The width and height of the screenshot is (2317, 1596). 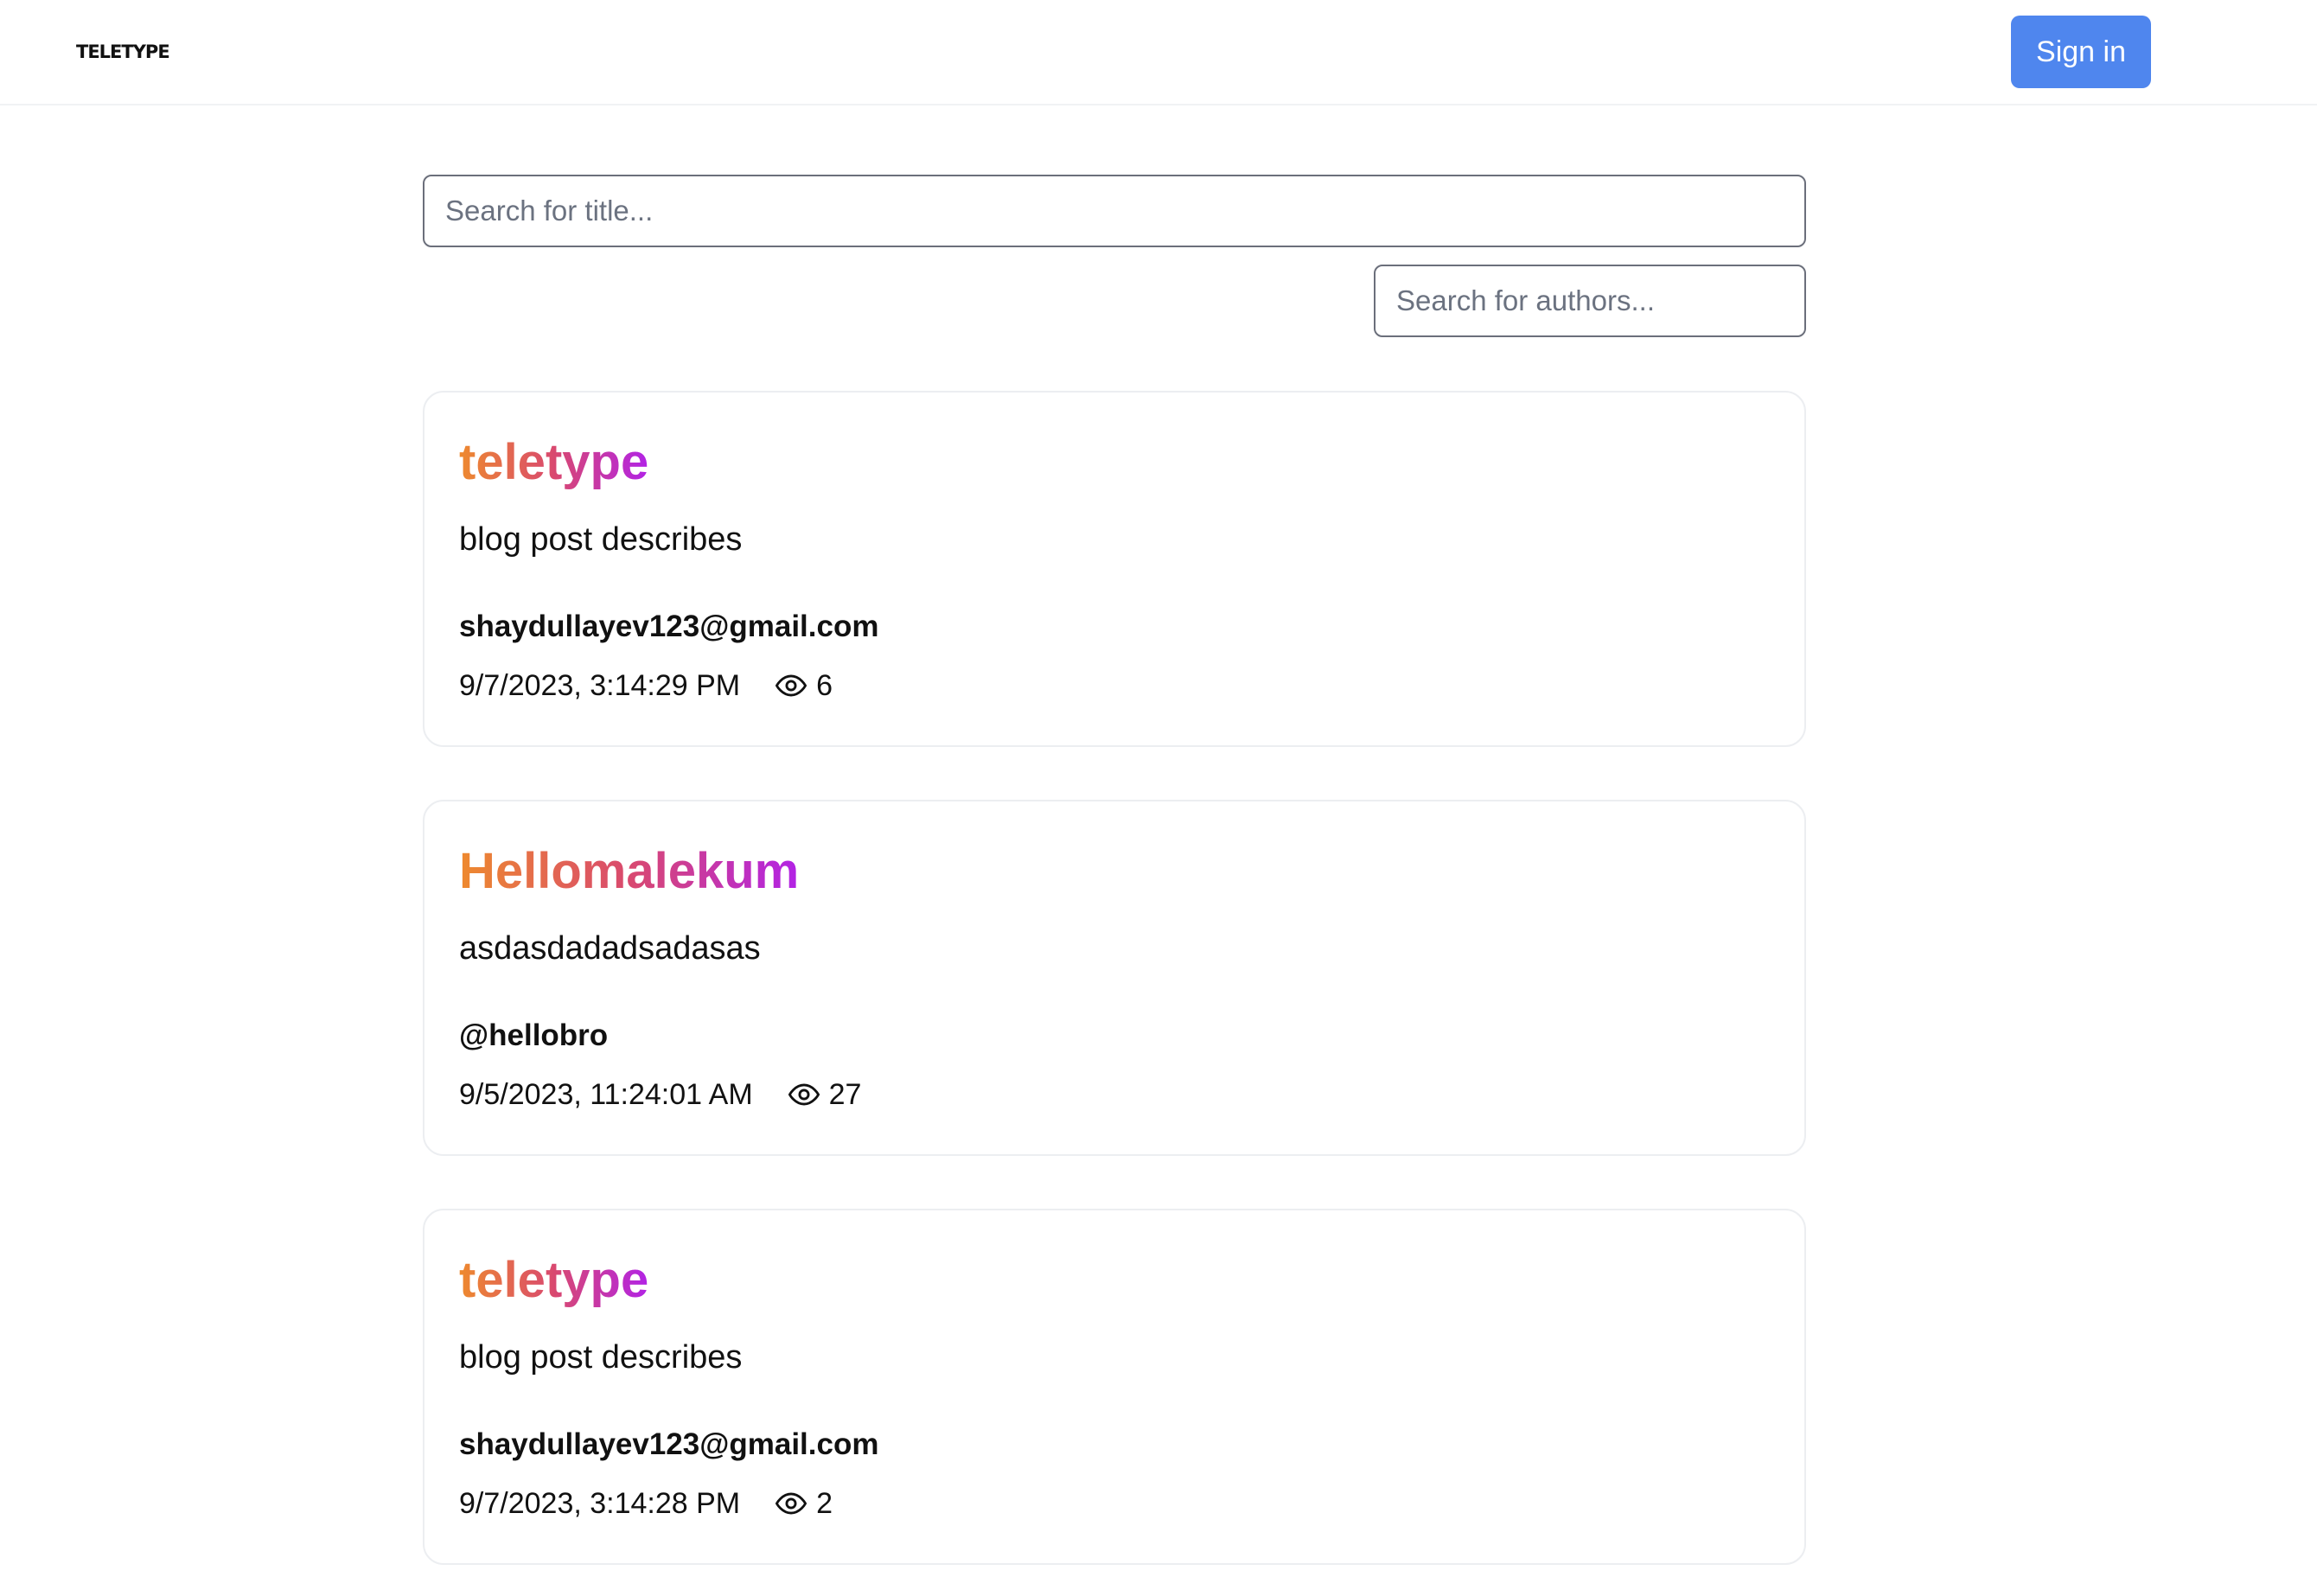 What do you see at coordinates (825, 1094) in the screenshot?
I see `post-views: 27` at bounding box center [825, 1094].